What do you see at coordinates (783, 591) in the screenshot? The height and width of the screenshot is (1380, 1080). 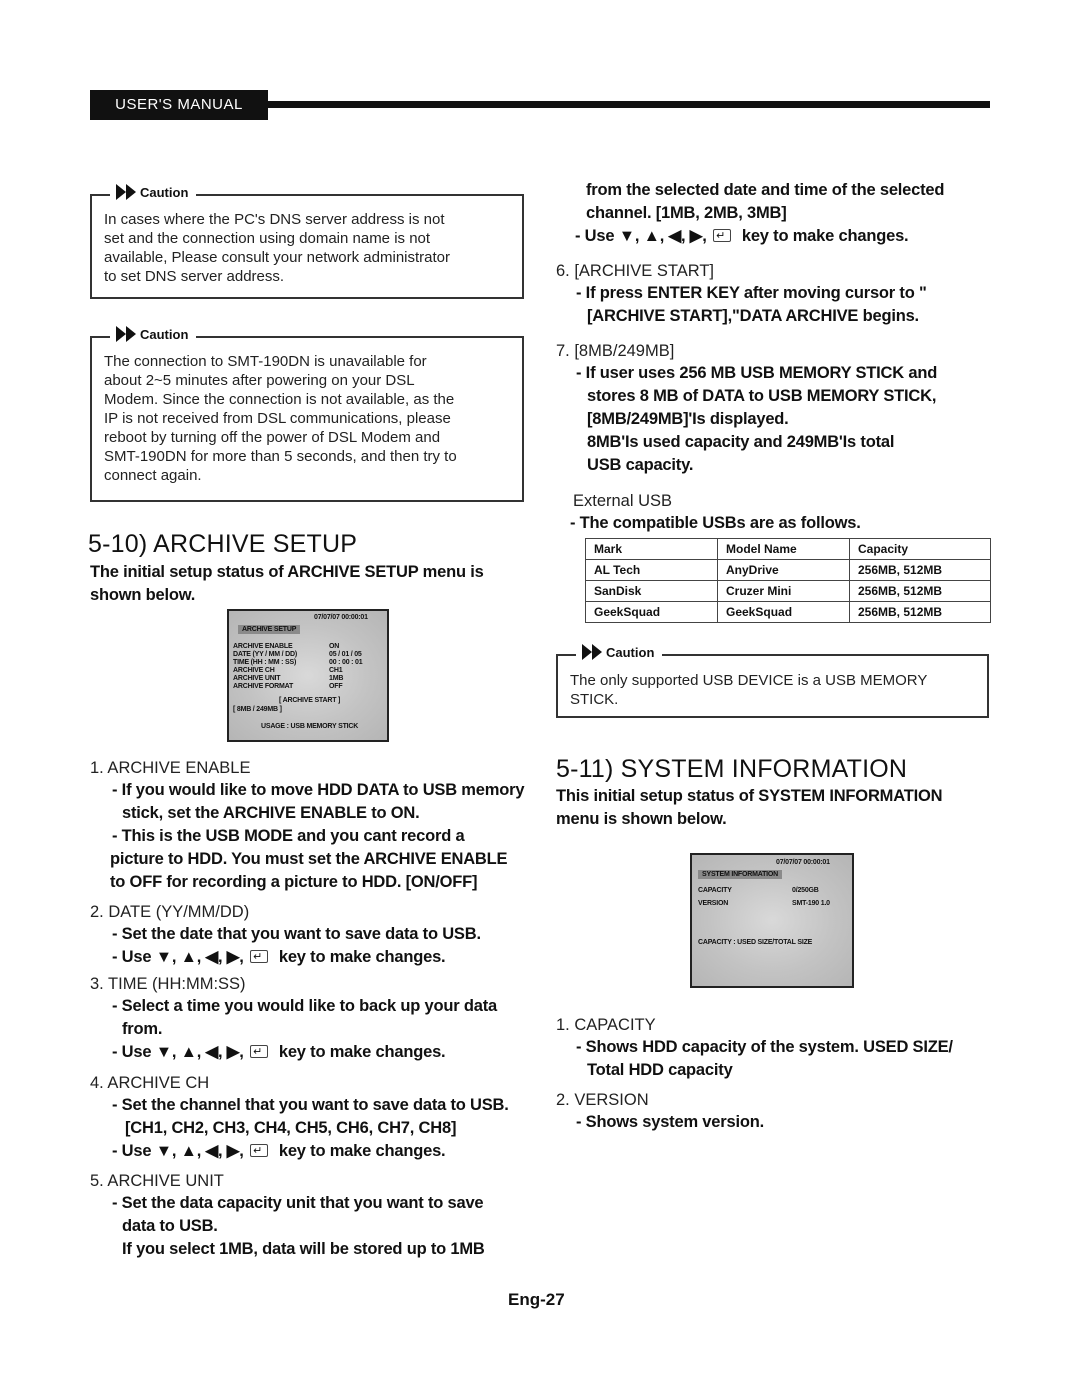 I see `table-cell: Cruzer Mini` at bounding box center [783, 591].